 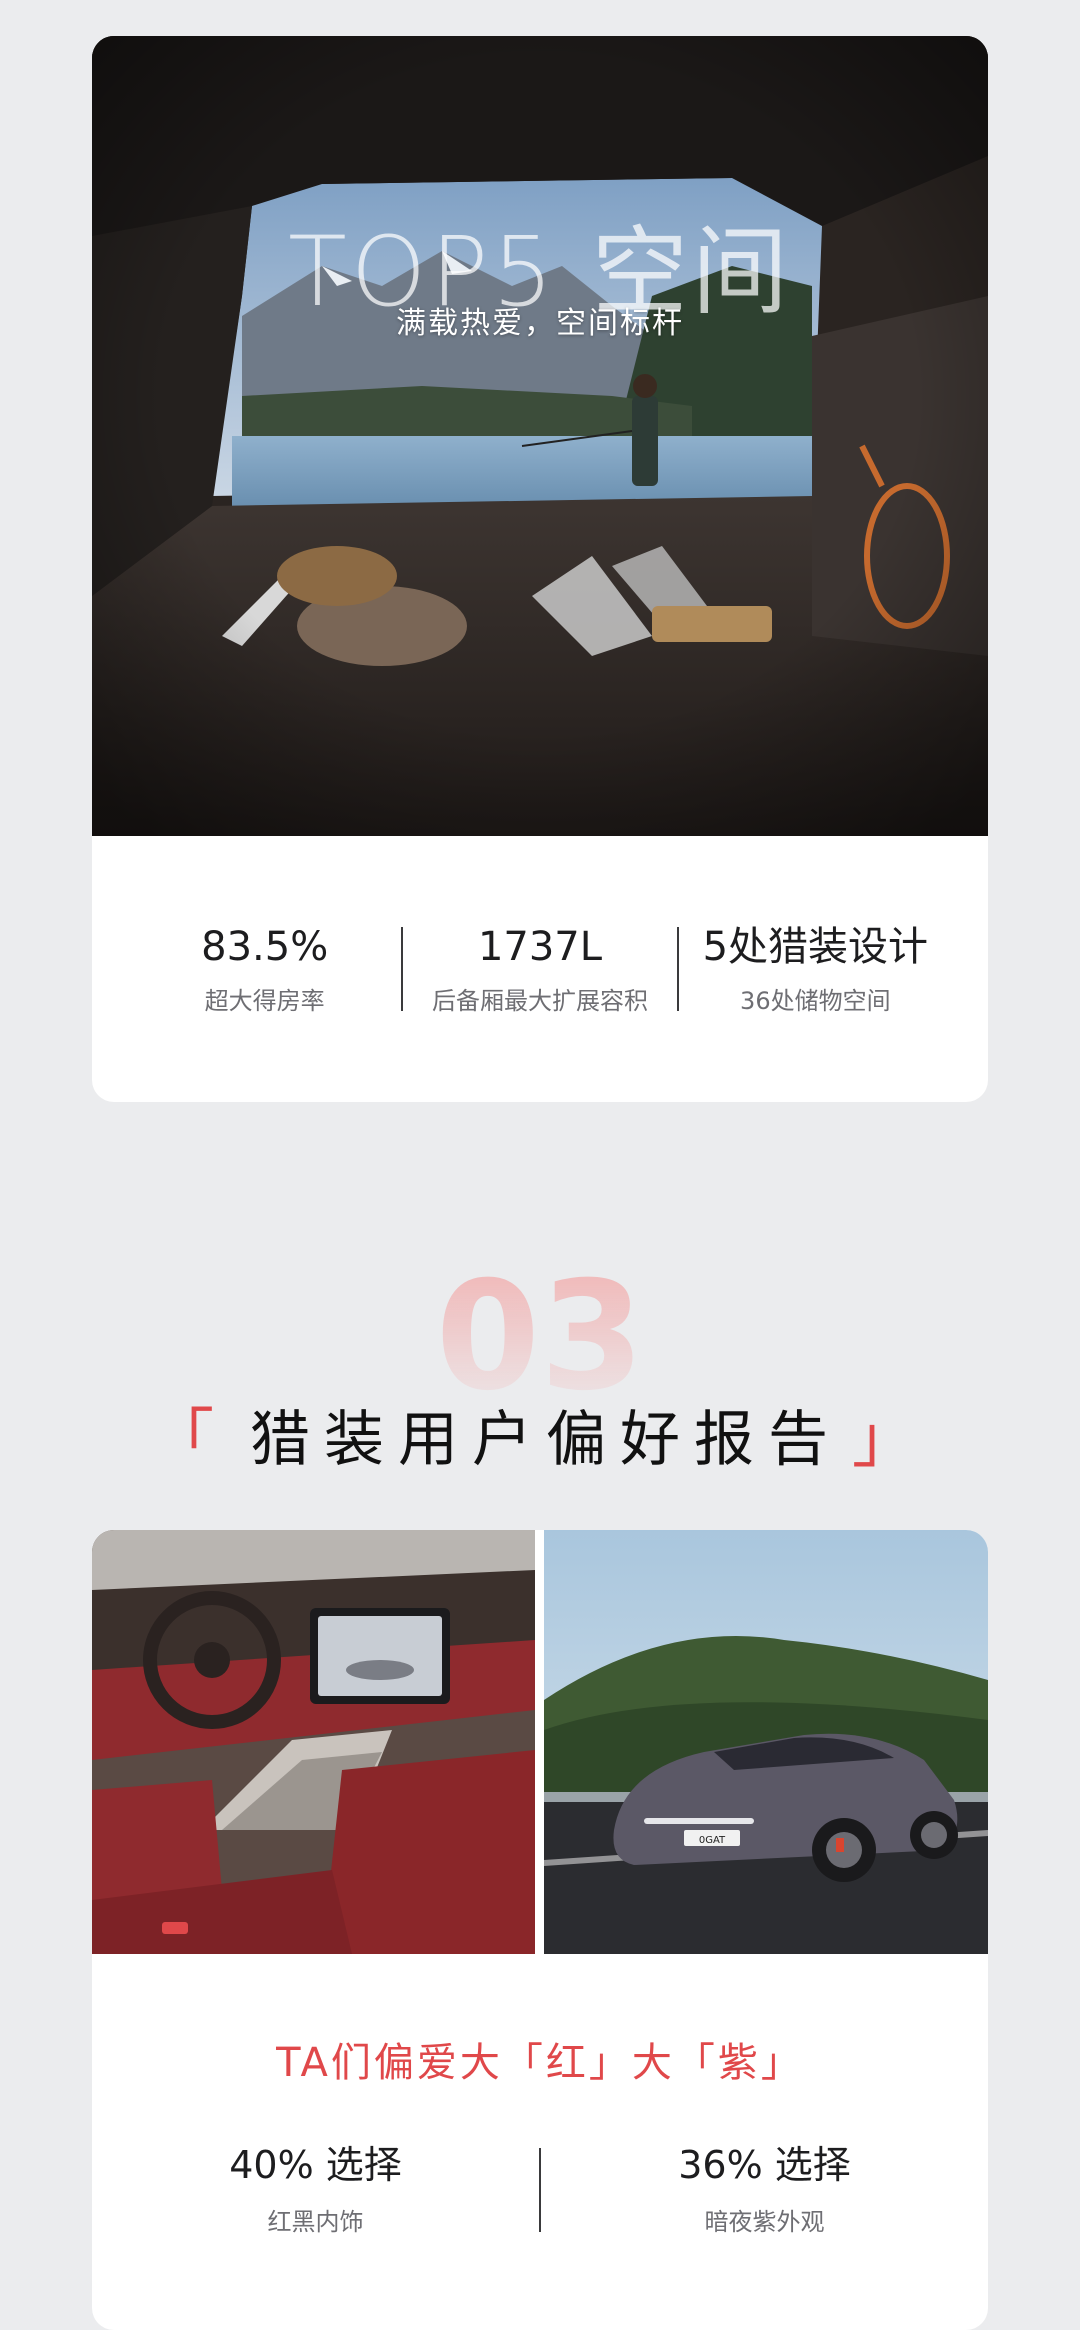 What do you see at coordinates (891, 1440) in the screenshot?
I see `title-bracket-right: 」` at bounding box center [891, 1440].